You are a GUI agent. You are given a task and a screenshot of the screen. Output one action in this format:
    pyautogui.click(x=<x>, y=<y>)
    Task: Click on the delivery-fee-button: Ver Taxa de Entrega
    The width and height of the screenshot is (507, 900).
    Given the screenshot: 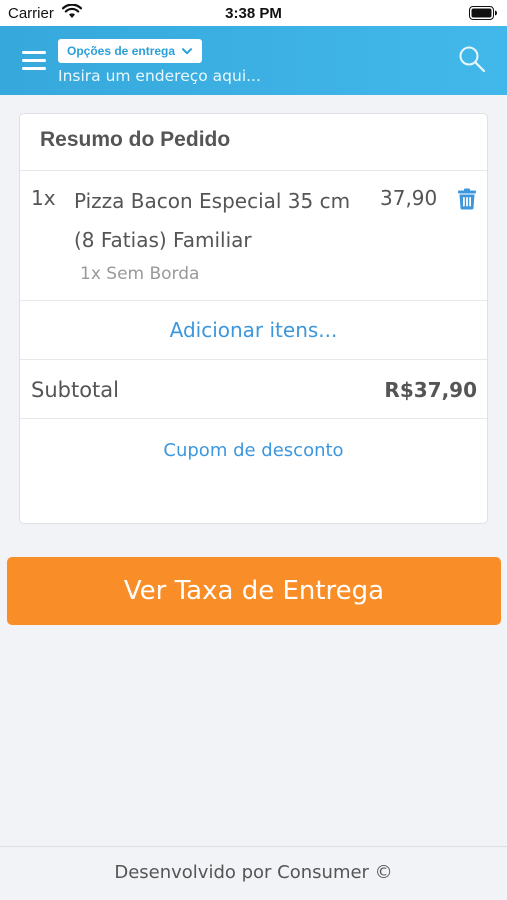 What is the action you would take?
    pyautogui.click(x=254, y=591)
    